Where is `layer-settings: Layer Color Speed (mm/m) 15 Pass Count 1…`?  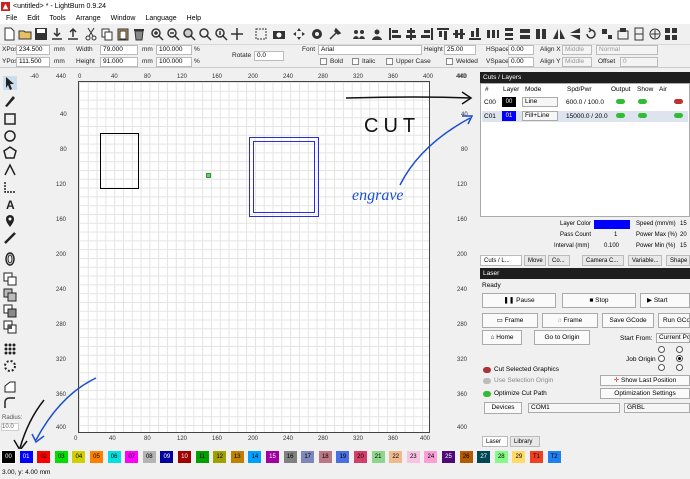
layer-settings: Layer Color Speed (mm/m) 15 Pass Count 1… is located at coordinates (585, 236).